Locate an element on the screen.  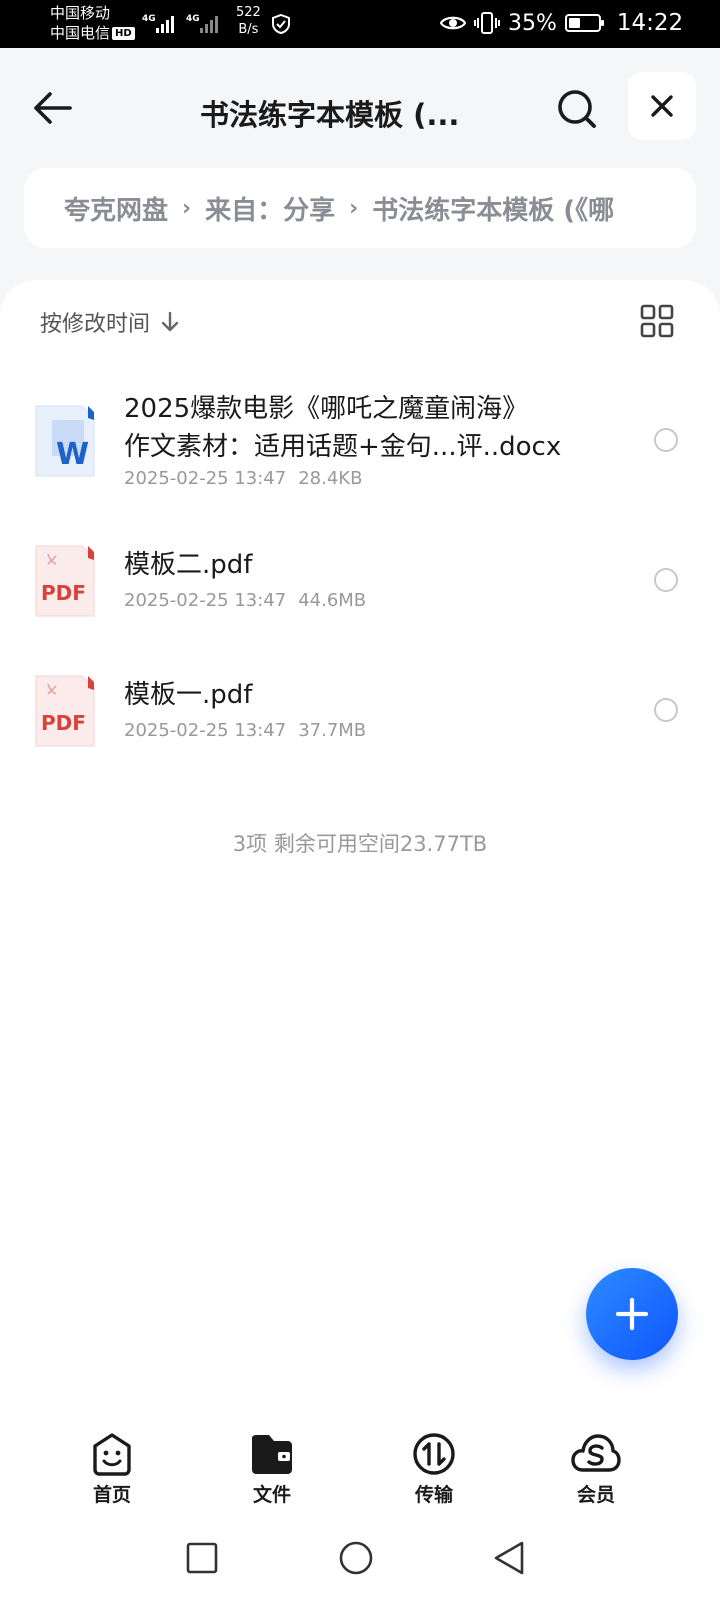
vibrate-icon is located at coordinates (487, 23).